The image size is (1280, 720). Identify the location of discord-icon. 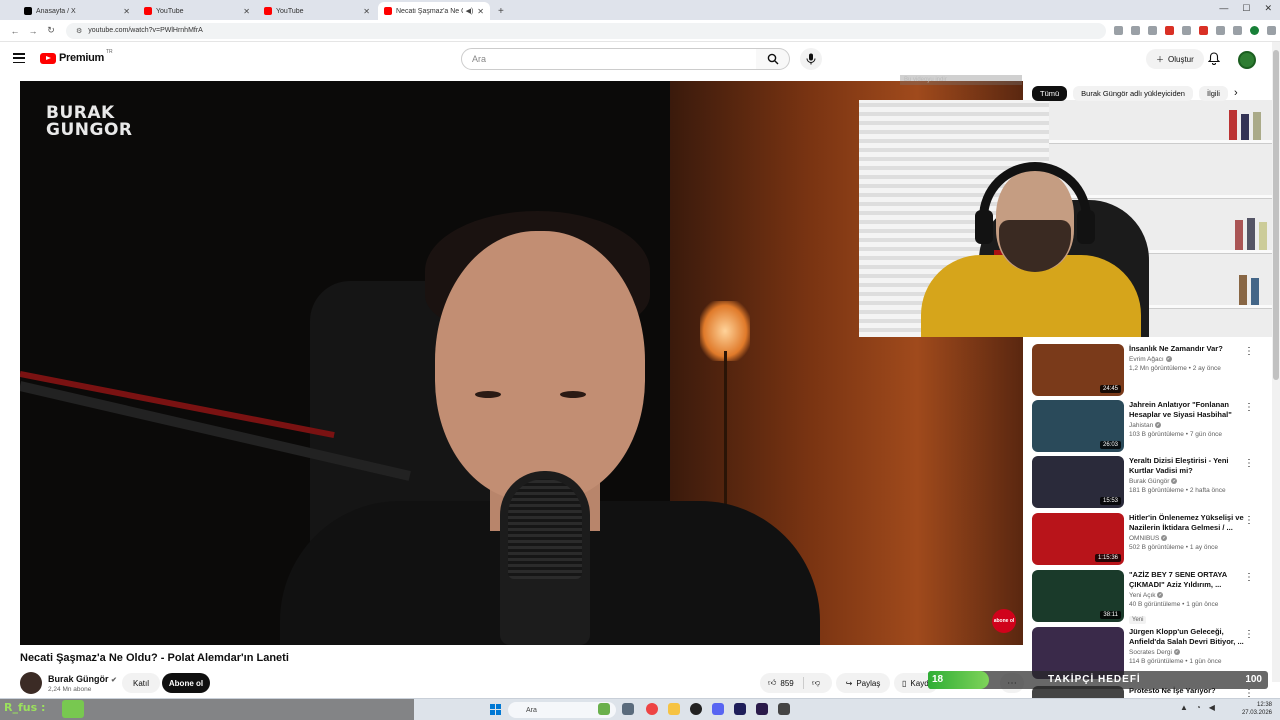
(718, 709).